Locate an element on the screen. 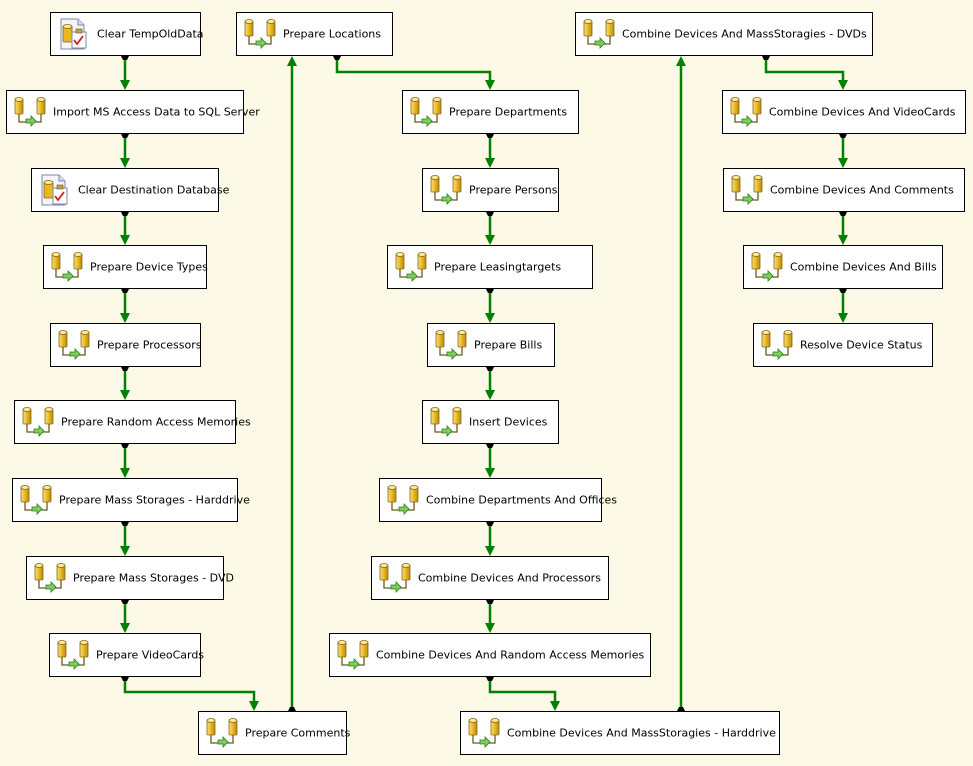 The height and width of the screenshot is (766, 973). task-clear-tempolddata: Clear TempOldData is located at coordinates (127, 34).